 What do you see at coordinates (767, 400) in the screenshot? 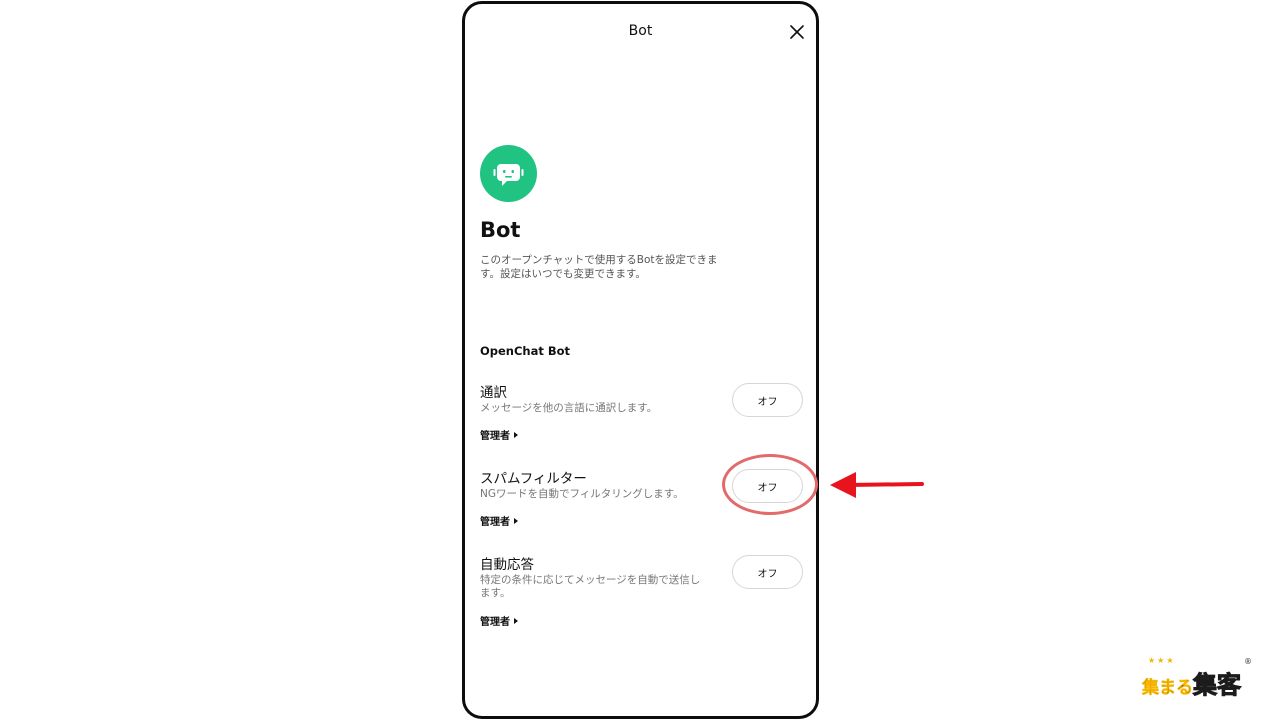
I see `translate-toggle-button: オフ` at bounding box center [767, 400].